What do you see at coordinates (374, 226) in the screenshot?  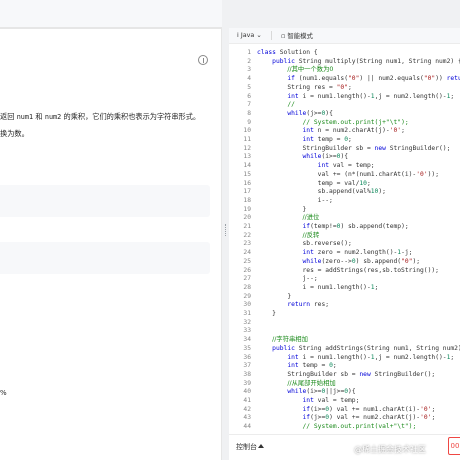 I see `code-token: ) sb.append(temp);` at bounding box center [374, 226].